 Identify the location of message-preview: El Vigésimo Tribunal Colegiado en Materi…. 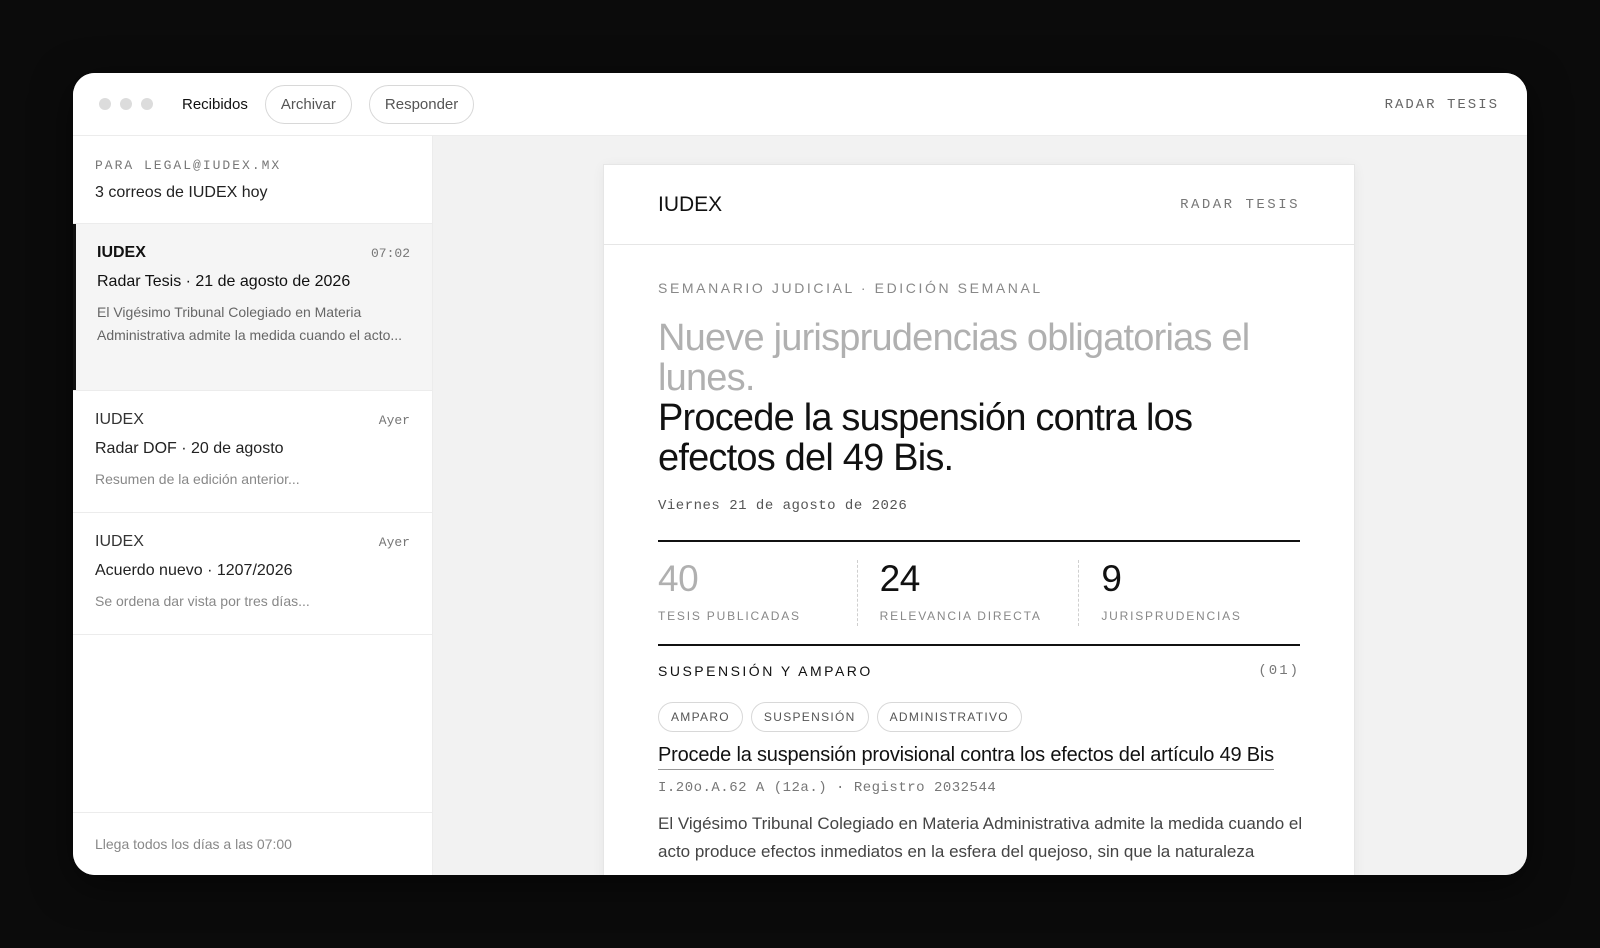
(250, 323).